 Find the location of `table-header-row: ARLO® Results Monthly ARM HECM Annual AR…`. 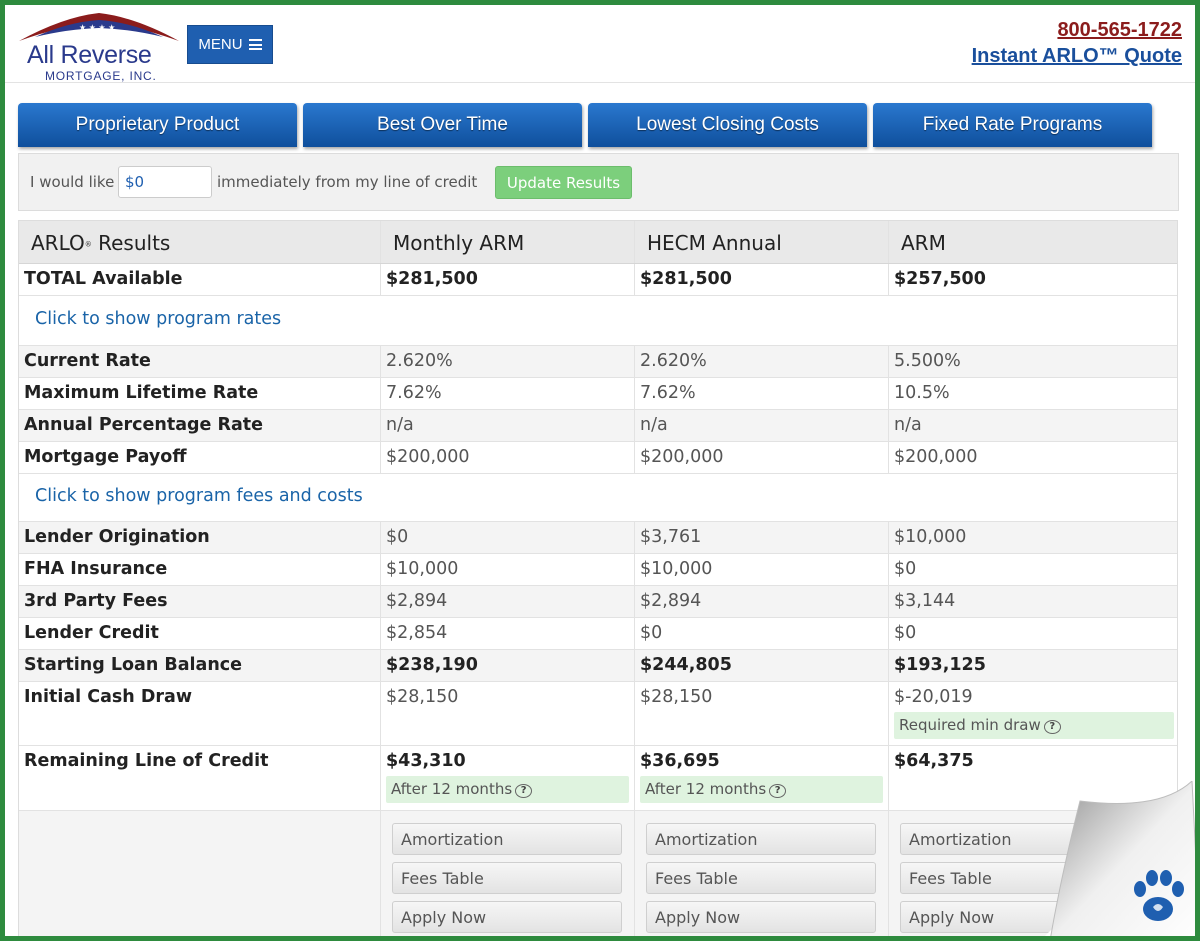

table-header-row: ARLO® Results Monthly ARM HECM Annual AR… is located at coordinates (598, 242).